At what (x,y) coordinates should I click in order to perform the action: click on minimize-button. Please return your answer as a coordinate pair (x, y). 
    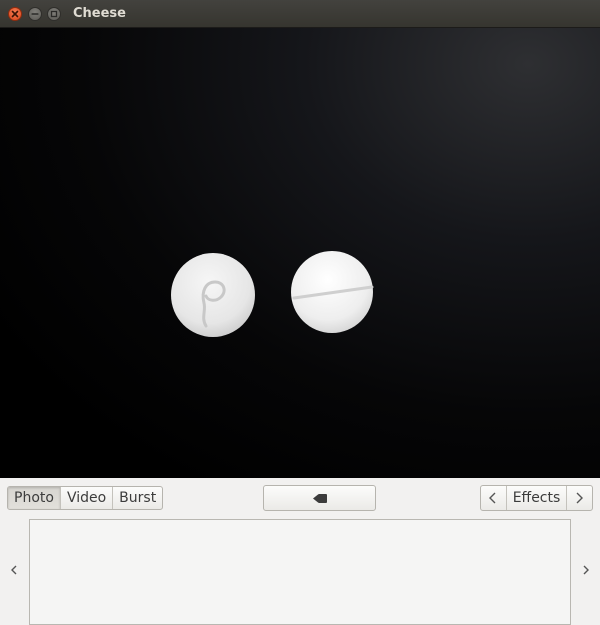
    Looking at the image, I should click on (35, 14).